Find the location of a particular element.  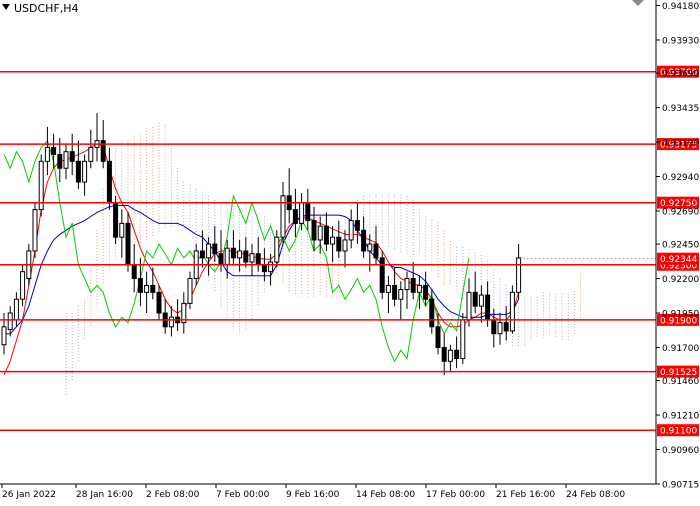

time-tick-label: 28 Jan 16:00 is located at coordinates (104, 495).